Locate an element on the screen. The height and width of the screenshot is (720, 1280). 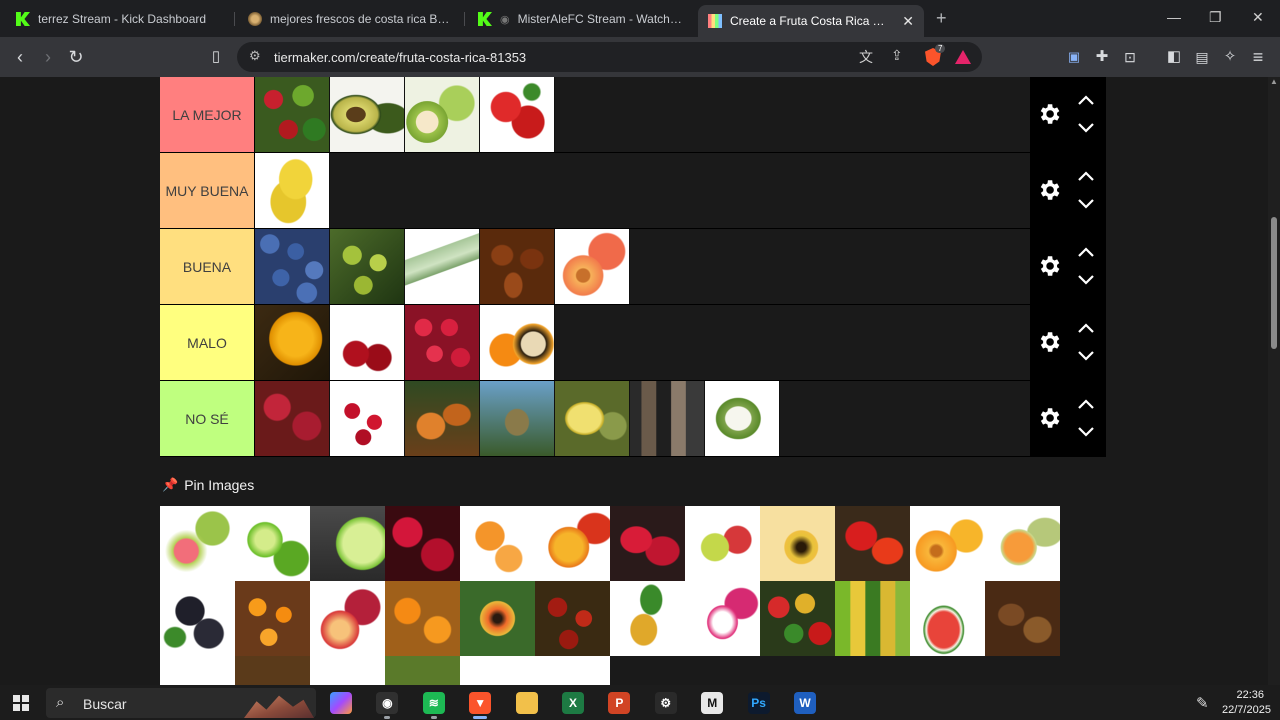
fruit-tile-starfruit is located at coordinates (292, 342).